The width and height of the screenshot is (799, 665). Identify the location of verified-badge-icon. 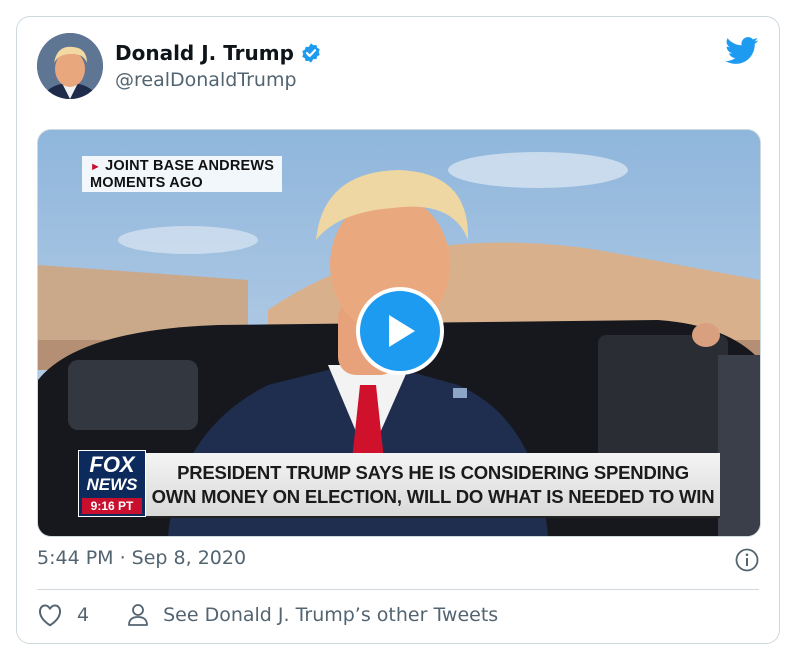
(311, 53).